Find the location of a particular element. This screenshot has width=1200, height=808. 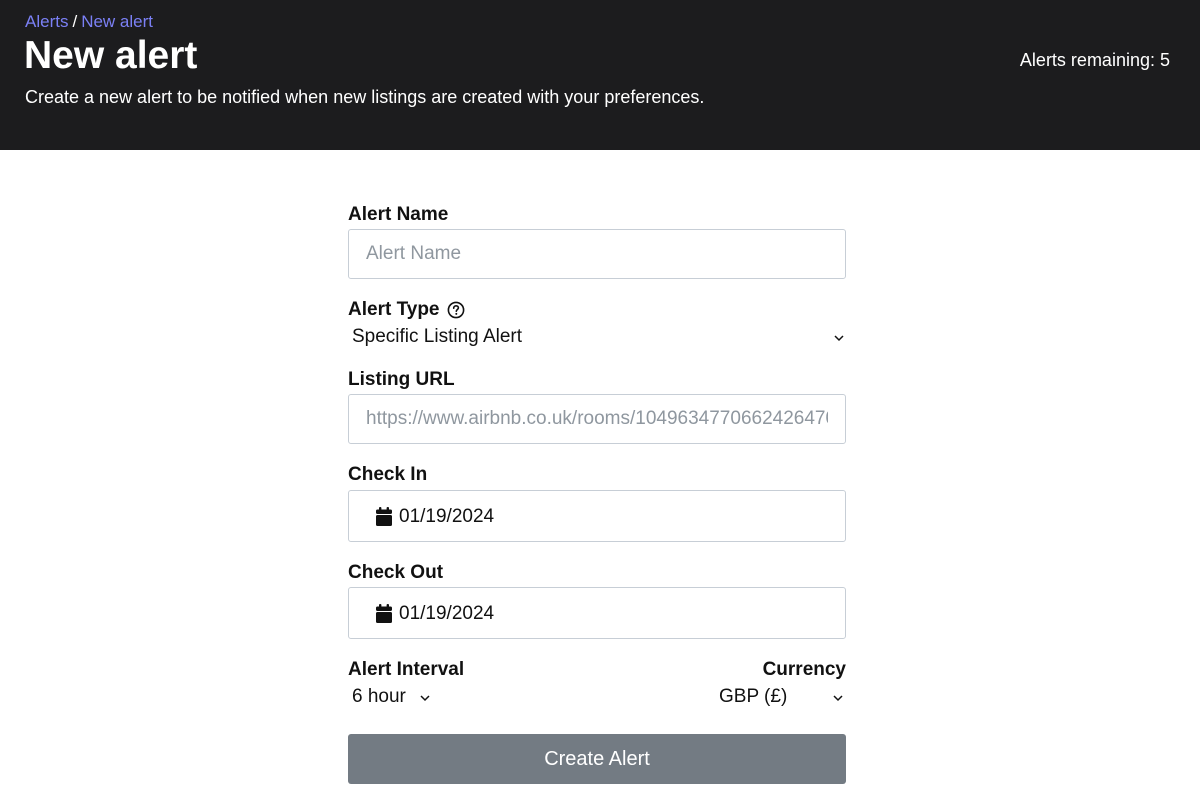

alert-interval-label: Alert Interval is located at coordinates (406, 669).